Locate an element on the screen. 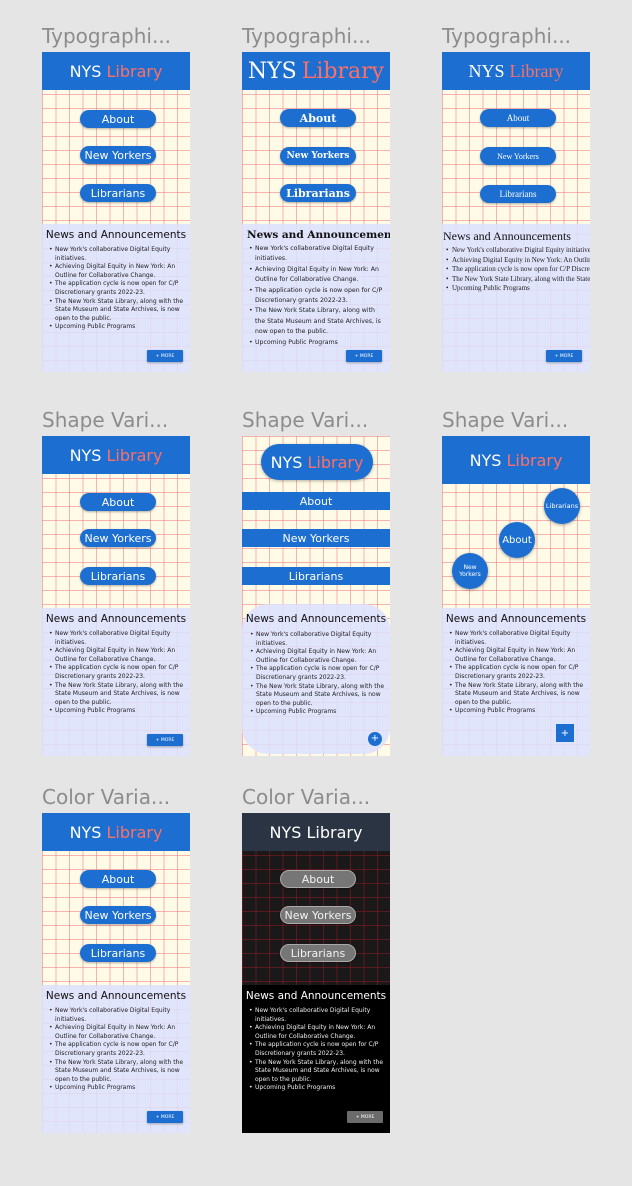 Image resolution: width=632 pixels, height=1186 pixels. app-header: NYS Library is located at coordinates (116, 832).